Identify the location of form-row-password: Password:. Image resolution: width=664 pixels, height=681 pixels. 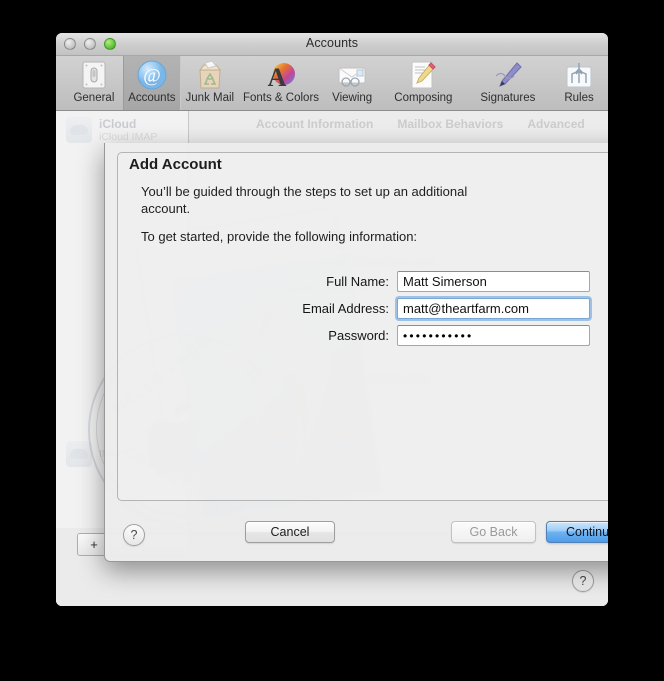
(356, 335).